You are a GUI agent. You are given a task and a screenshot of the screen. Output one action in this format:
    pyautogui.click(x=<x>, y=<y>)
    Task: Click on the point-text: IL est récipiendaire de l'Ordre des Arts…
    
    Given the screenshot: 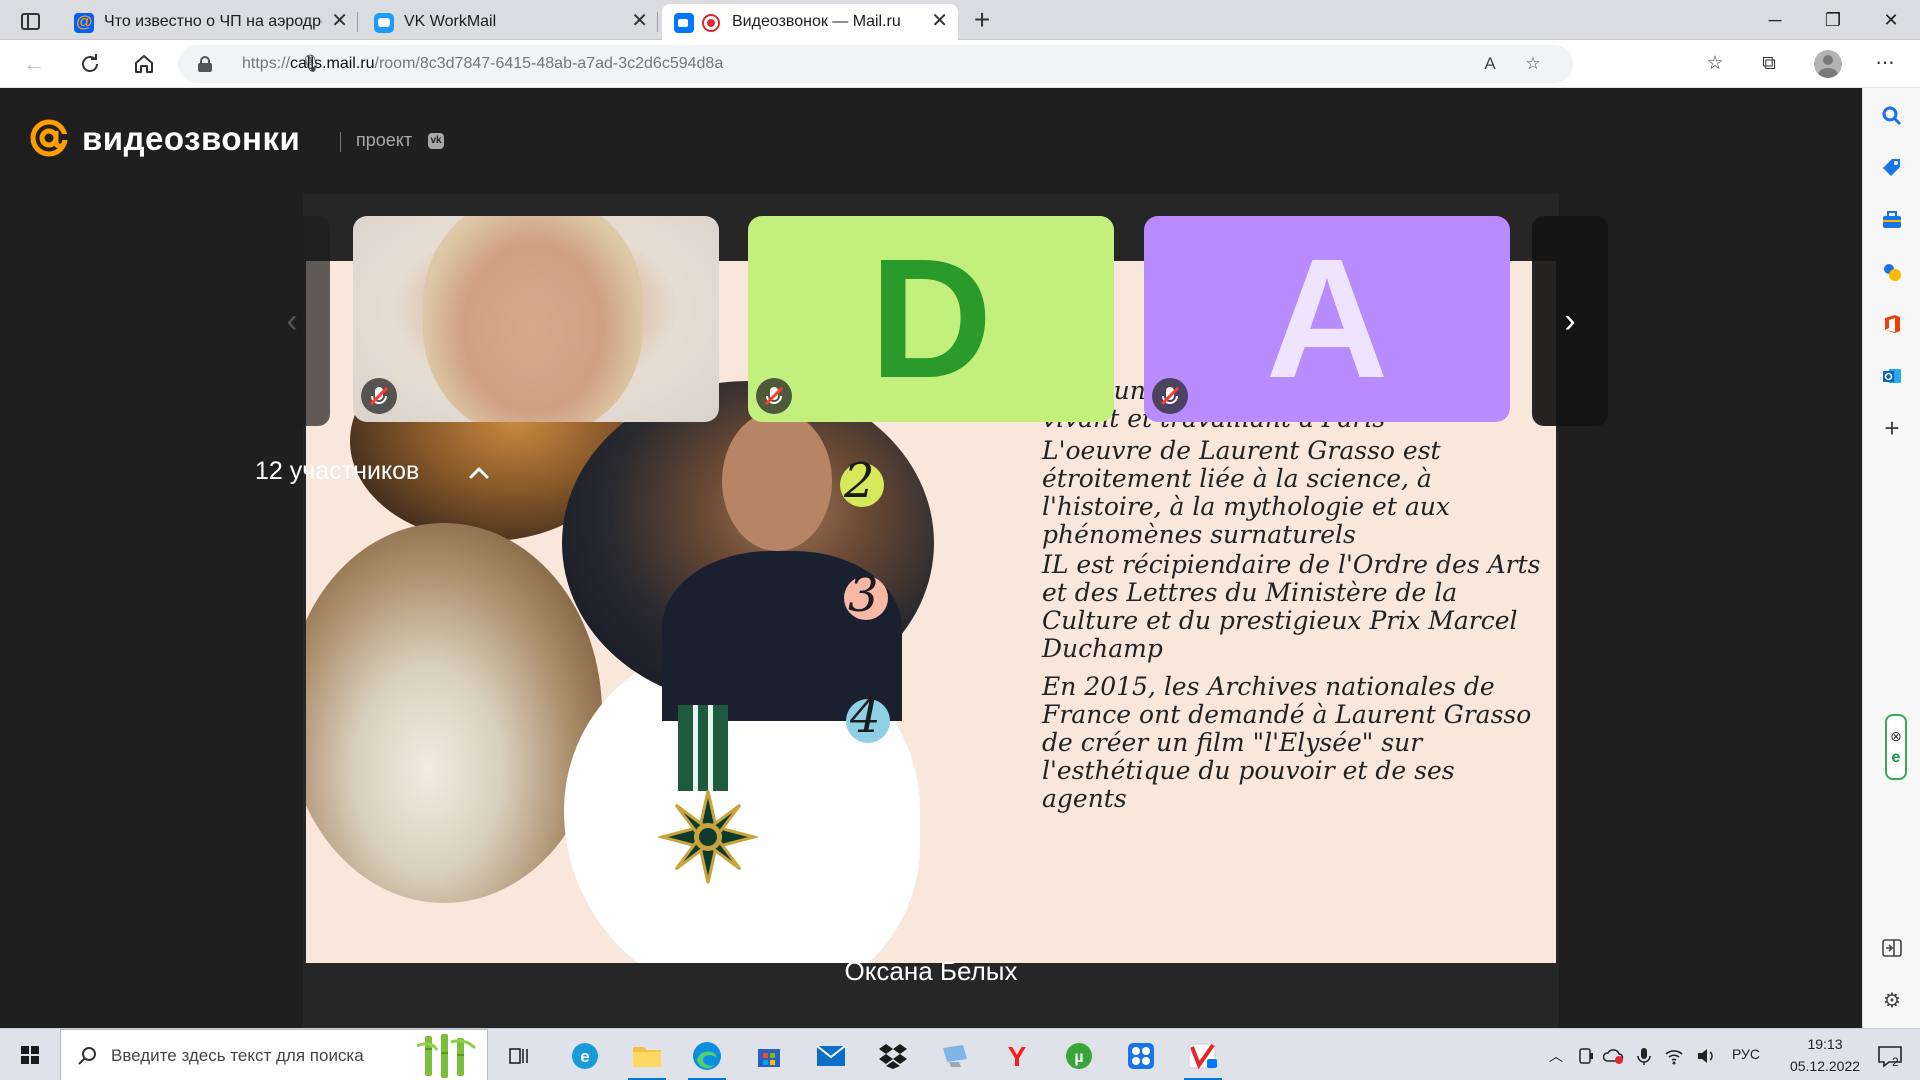 What is the action you would take?
    pyautogui.click(x=1291, y=606)
    